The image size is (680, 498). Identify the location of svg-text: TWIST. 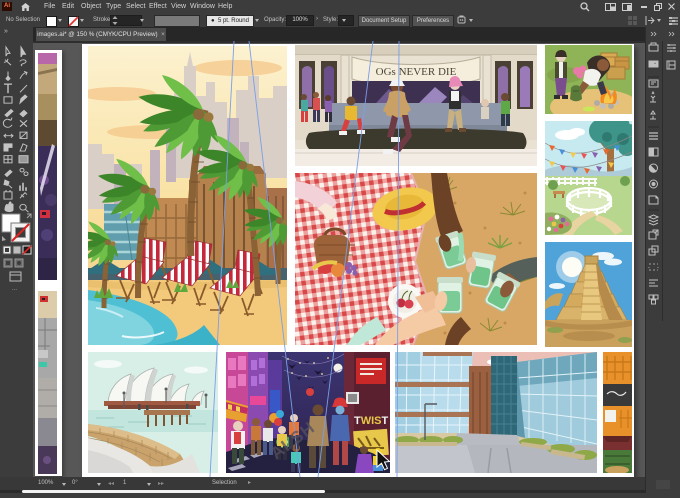
(371, 421).